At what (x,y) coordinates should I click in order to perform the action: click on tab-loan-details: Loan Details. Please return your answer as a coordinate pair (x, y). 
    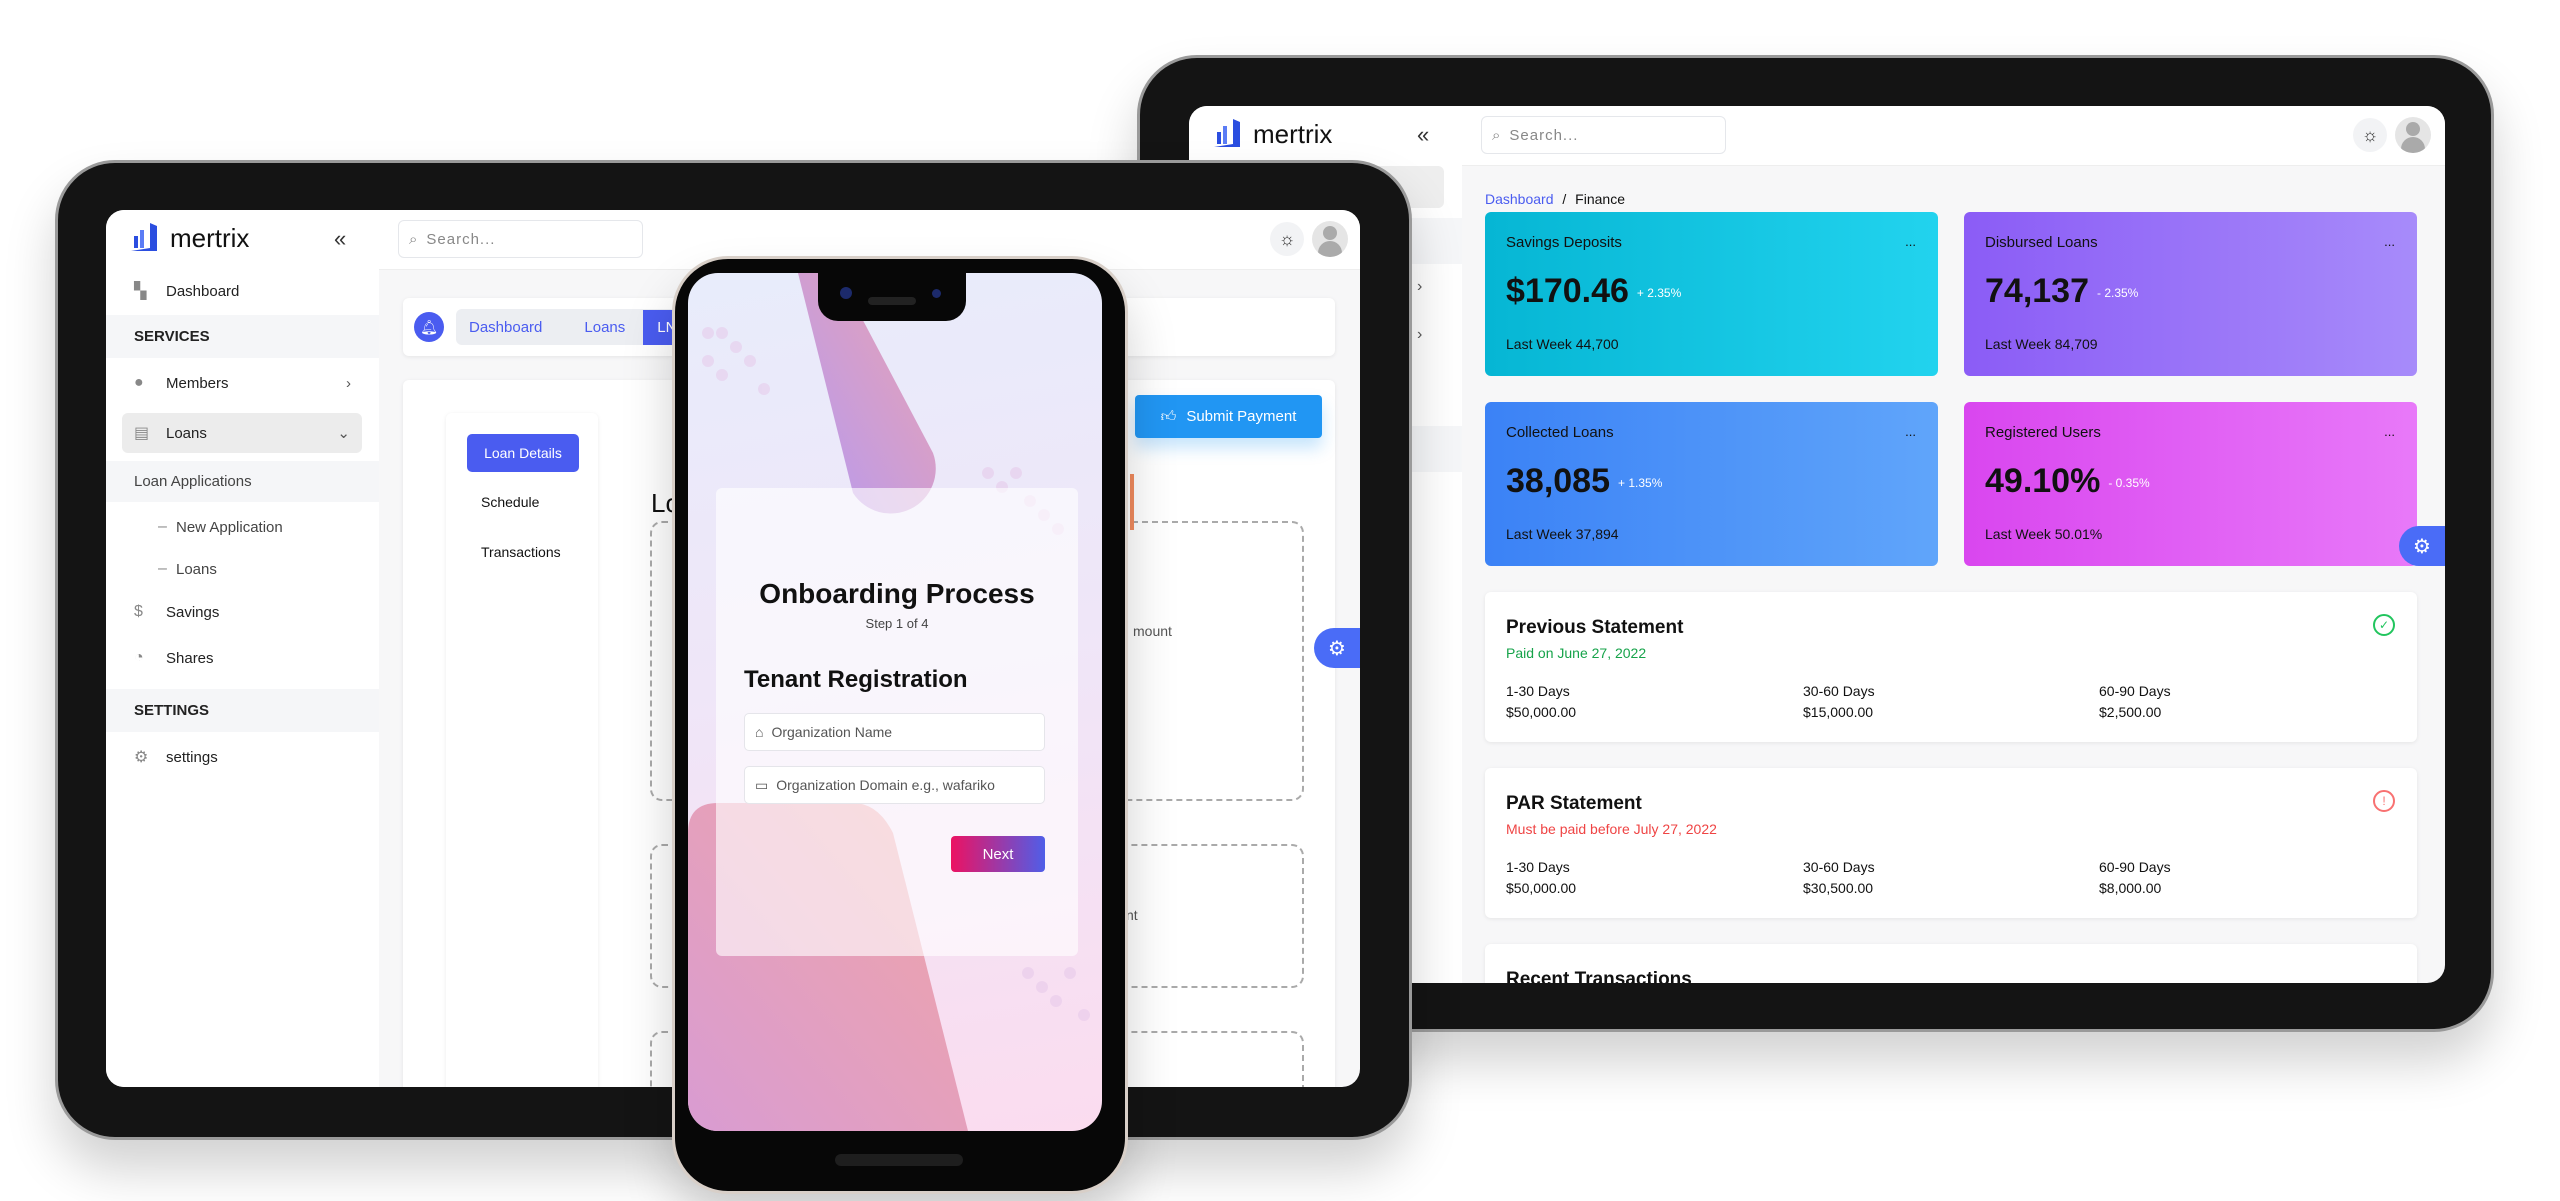
    Looking at the image, I should click on (523, 453).